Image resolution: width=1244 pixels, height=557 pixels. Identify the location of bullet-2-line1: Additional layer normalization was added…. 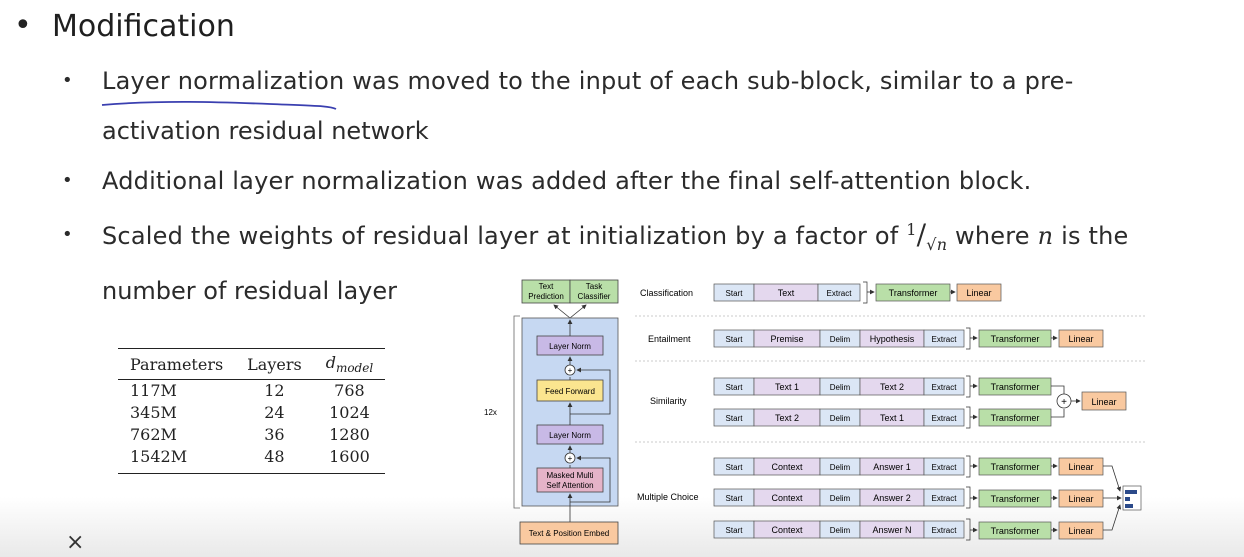
(567, 181).